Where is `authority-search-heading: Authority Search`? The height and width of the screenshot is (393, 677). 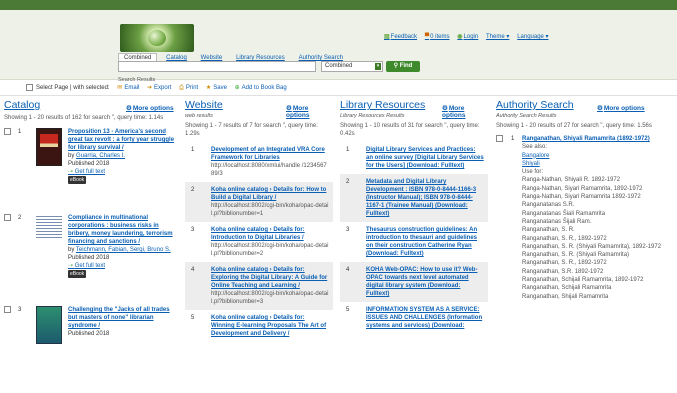
authority-search-heading: Authority Search is located at coordinates (535, 105).